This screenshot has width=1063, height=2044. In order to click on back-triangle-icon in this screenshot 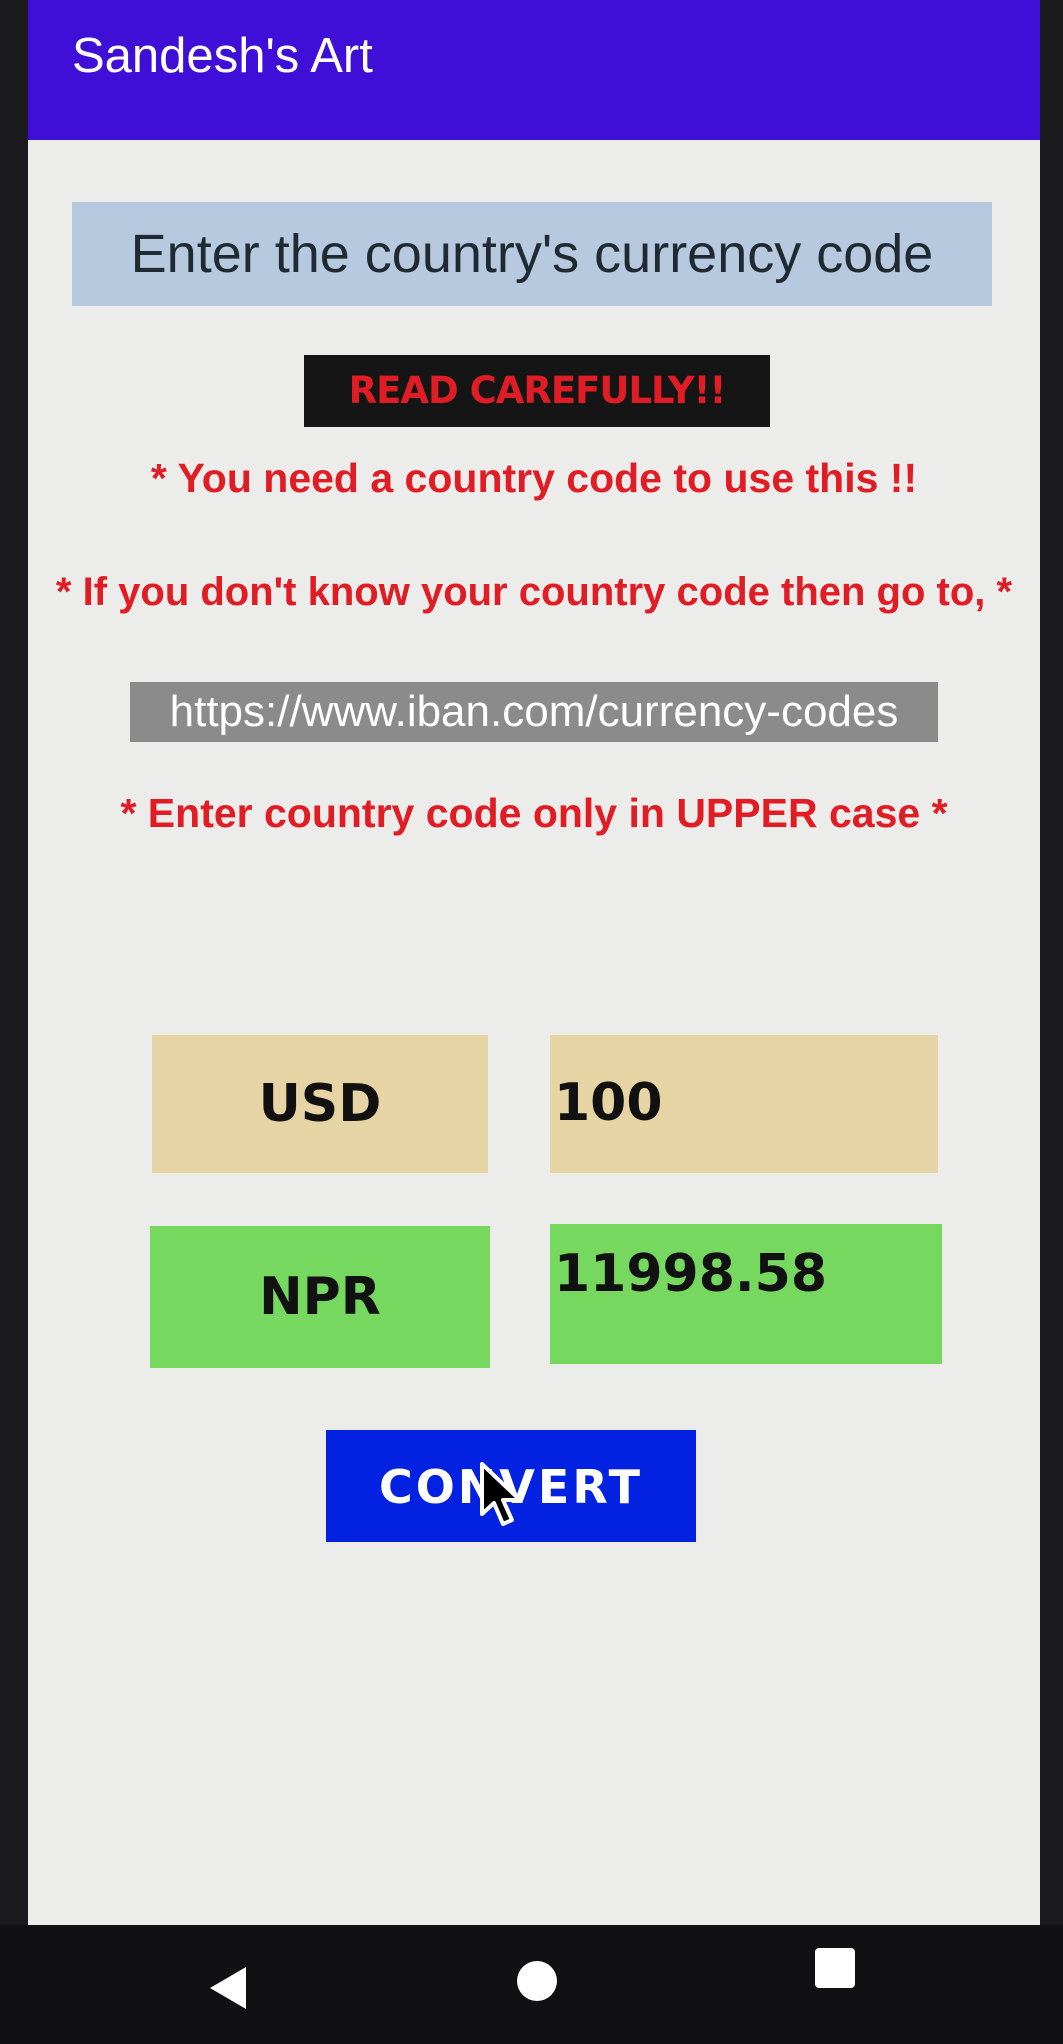, I will do `click(228, 1988)`.